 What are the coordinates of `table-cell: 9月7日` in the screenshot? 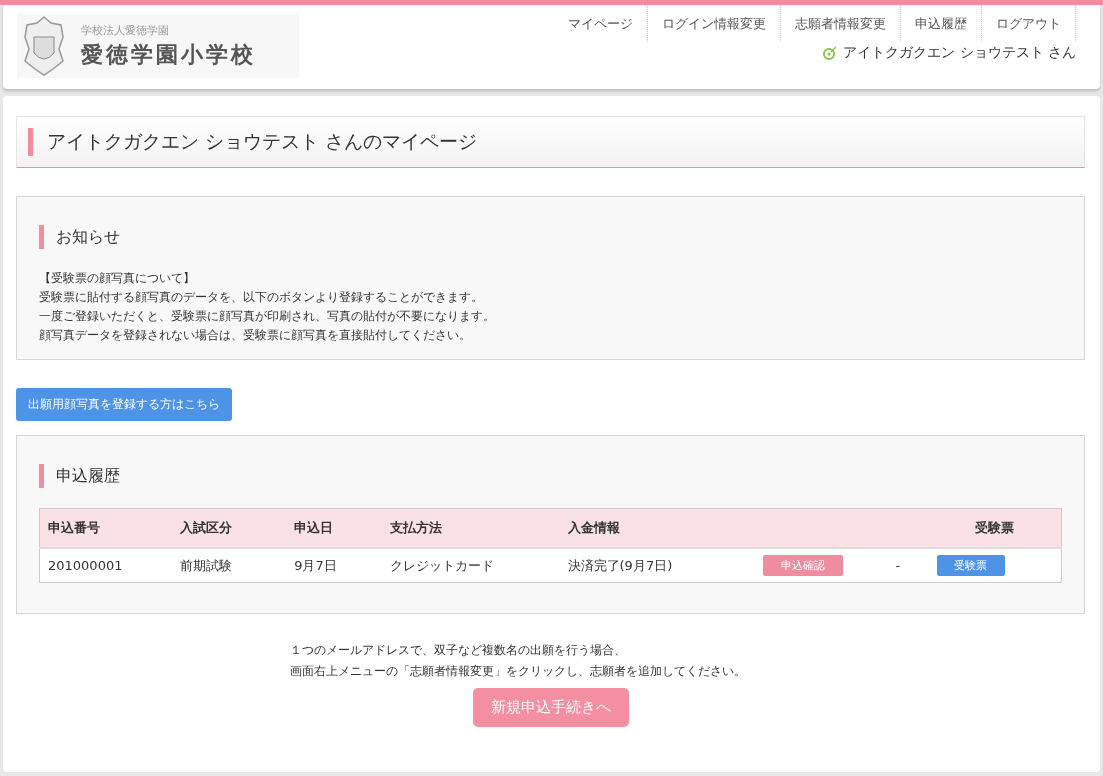 It's located at (315, 565).